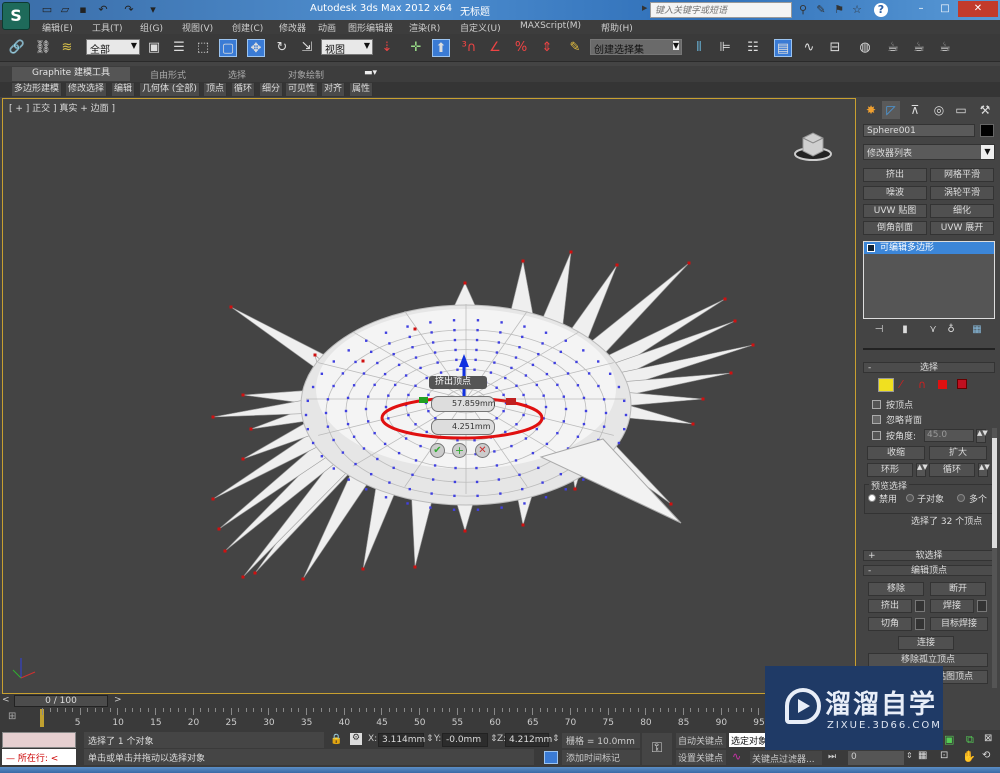 The width and height of the screenshot is (1000, 773). I want to click on loop-button: 循环, so click(952, 470).